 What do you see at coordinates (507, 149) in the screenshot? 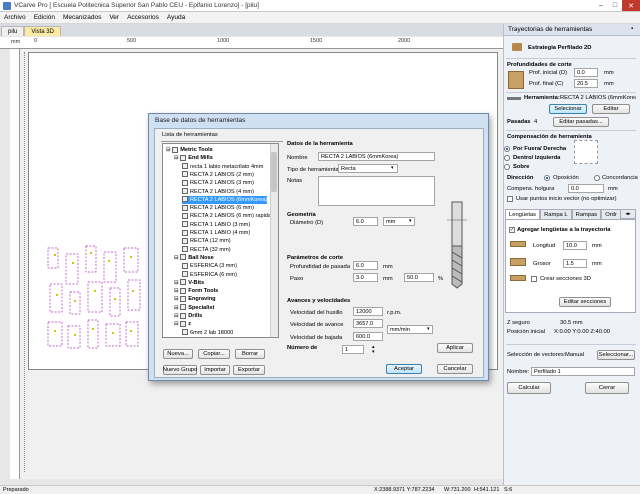
I see `radio-outside` at bounding box center [507, 149].